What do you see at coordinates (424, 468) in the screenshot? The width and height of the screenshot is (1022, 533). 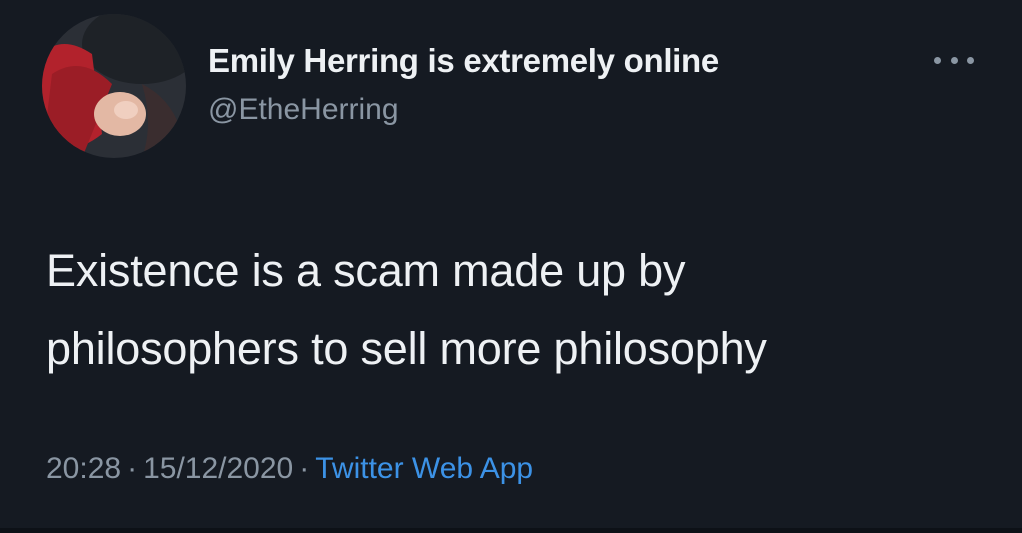 I see `tweet-source-link: Twitter Web App` at bounding box center [424, 468].